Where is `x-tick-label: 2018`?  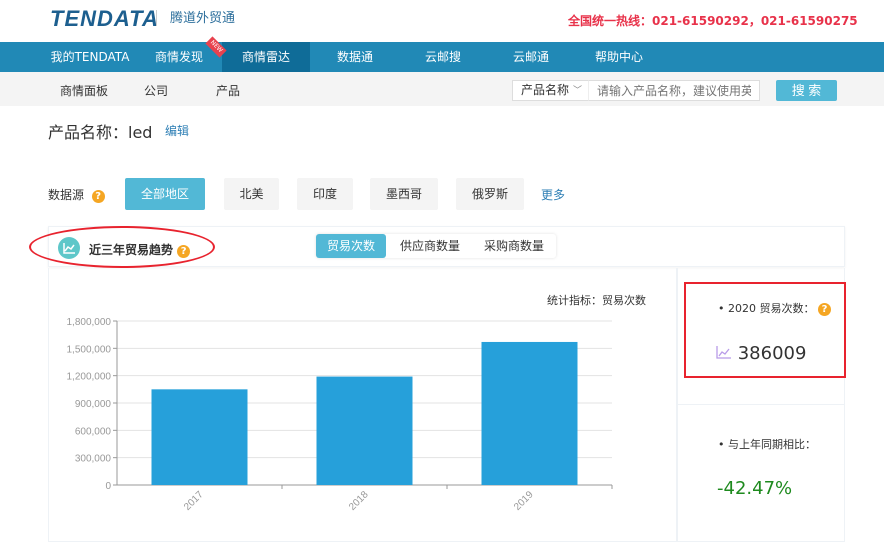 x-tick-label: 2018 is located at coordinates (359, 501).